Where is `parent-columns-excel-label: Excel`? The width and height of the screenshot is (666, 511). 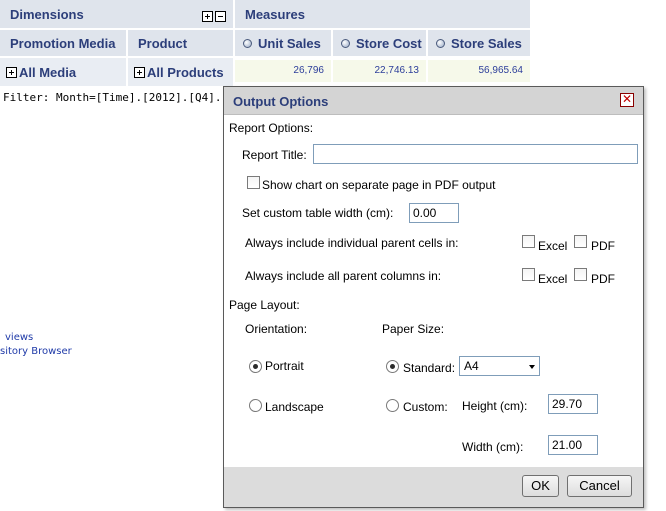
parent-columns-excel-label: Excel is located at coordinates (553, 279).